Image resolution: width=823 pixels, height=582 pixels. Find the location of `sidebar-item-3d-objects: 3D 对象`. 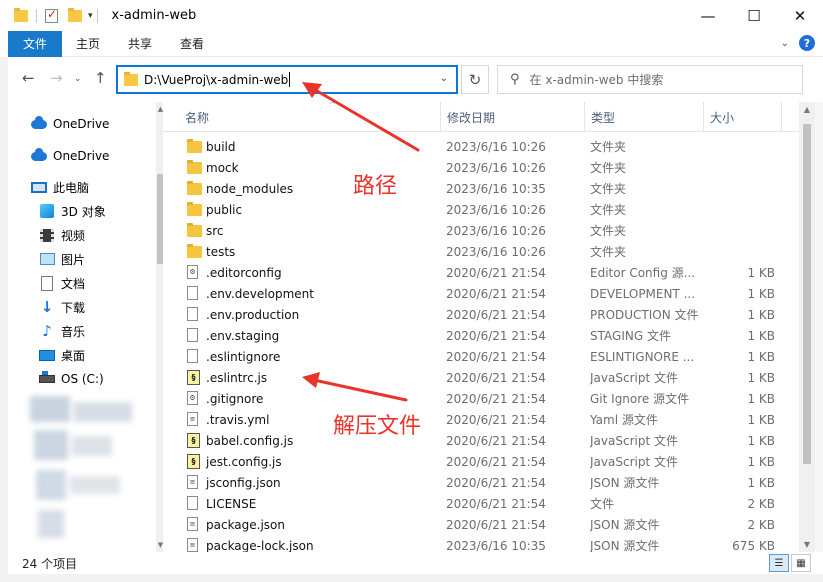

sidebar-item-3d-objects: 3D 对象 is located at coordinates (100, 211).